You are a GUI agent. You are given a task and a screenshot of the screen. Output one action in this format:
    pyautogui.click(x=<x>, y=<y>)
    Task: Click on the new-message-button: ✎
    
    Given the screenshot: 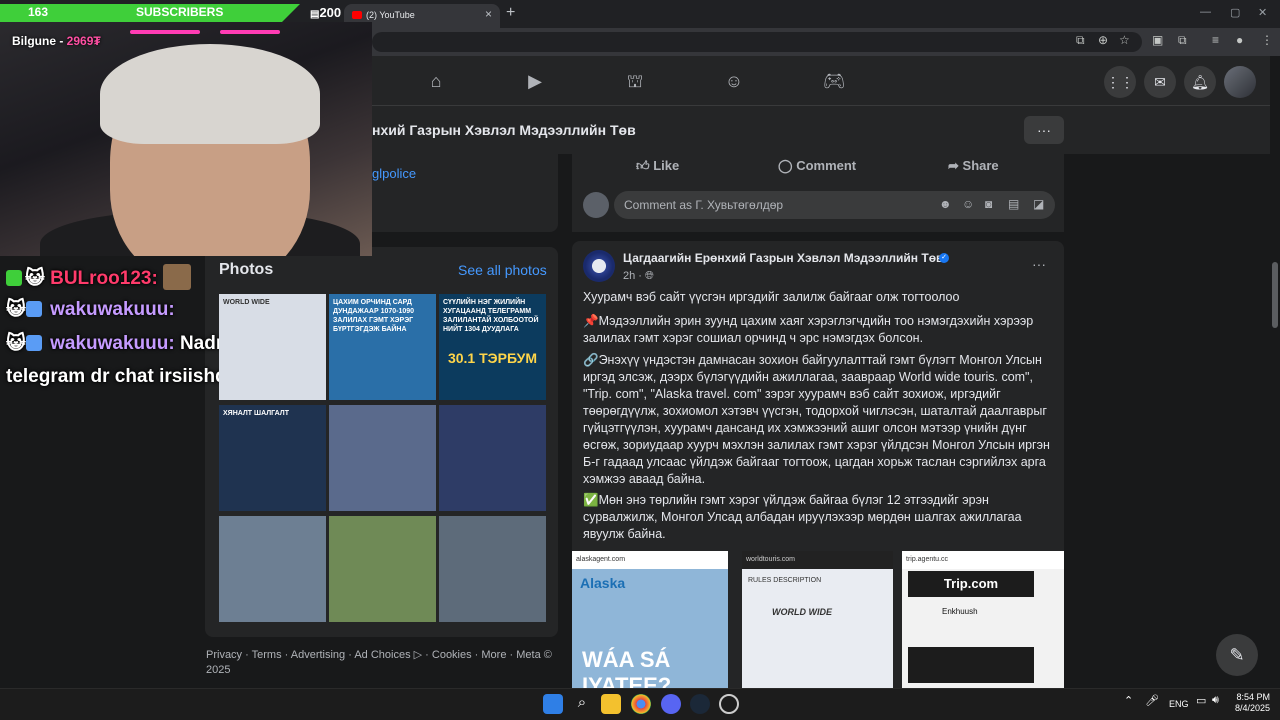 What is the action you would take?
    pyautogui.click(x=1237, y=655)
    